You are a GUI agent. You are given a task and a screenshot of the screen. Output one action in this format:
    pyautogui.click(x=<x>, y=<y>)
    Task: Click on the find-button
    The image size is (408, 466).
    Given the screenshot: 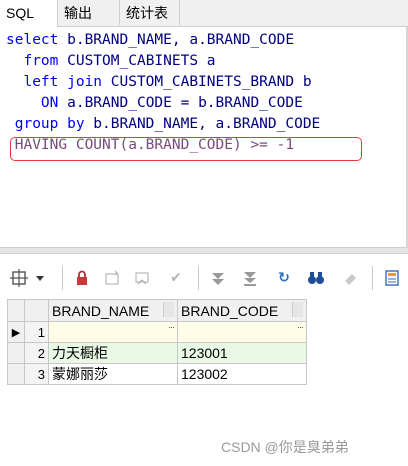 What is the action you would take?
    pyautogui.click(x=316, y=278)
    